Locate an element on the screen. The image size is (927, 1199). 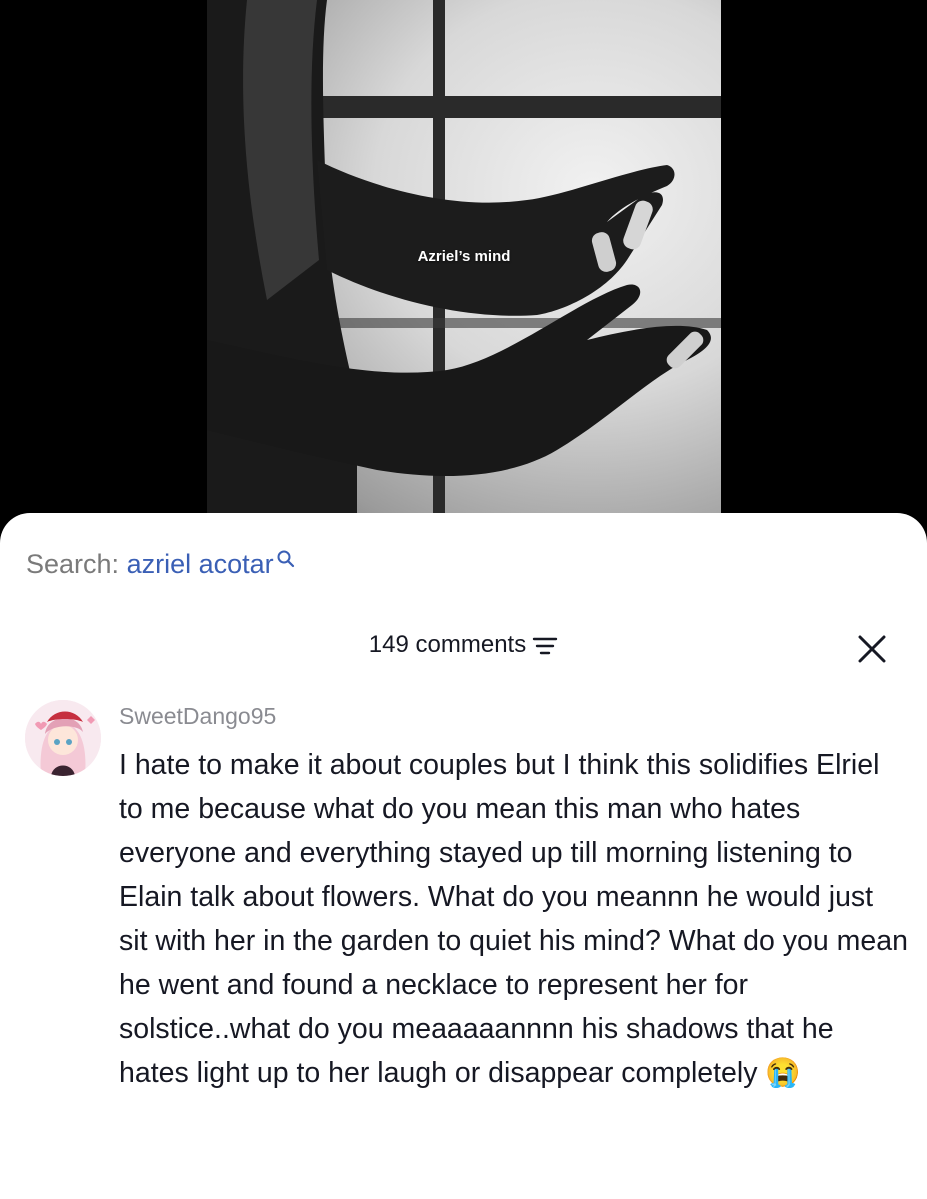
search-query-link: azriel acotar is located at coordinates (200, 564).